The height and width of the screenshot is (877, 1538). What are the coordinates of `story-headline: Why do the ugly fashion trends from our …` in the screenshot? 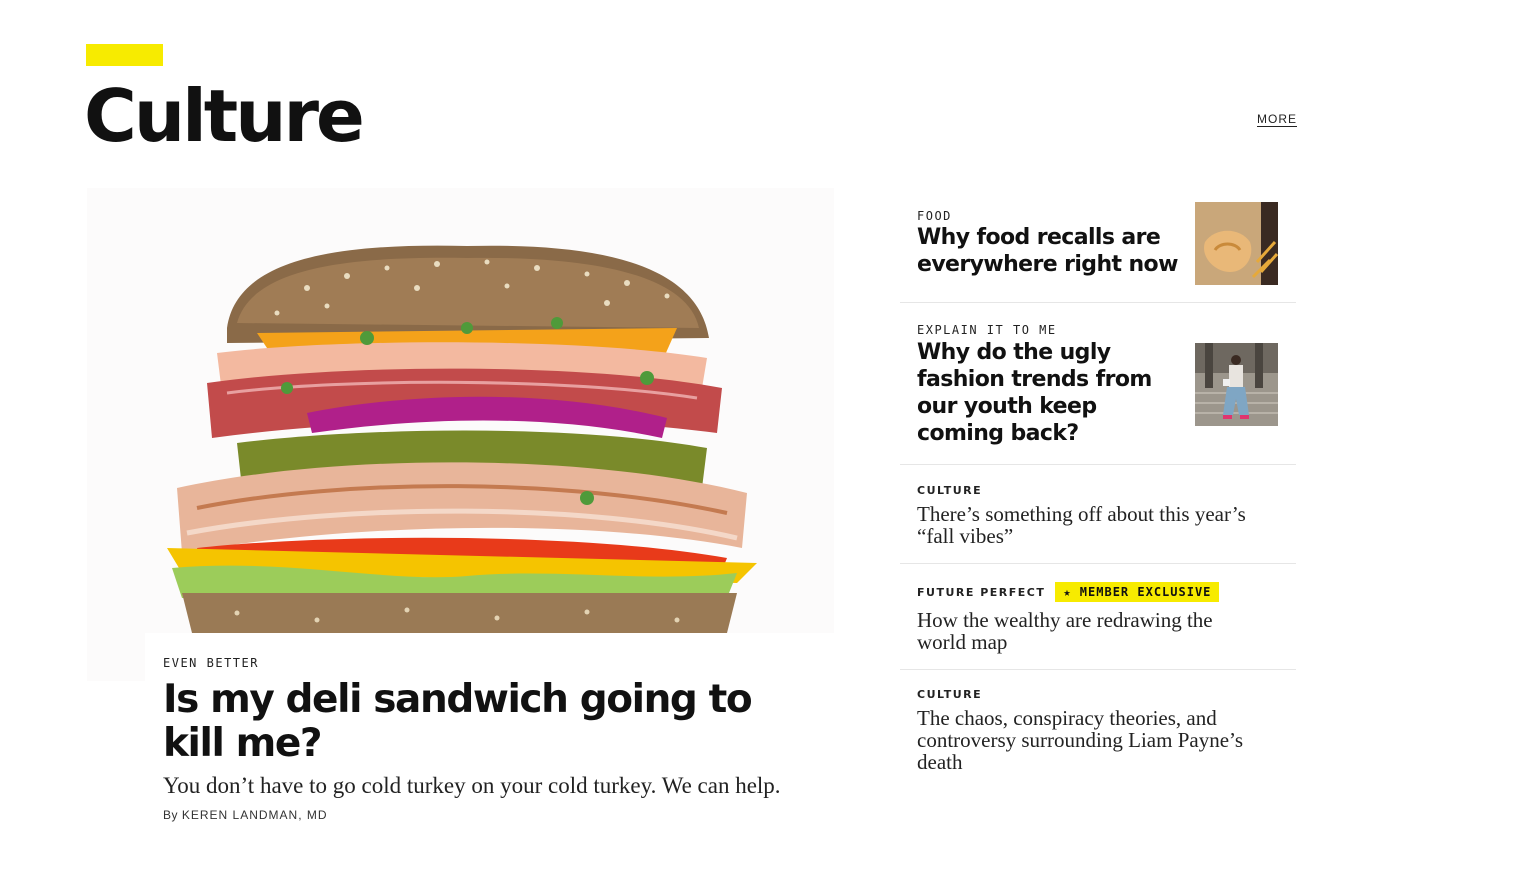 It's located at (1049, 393).